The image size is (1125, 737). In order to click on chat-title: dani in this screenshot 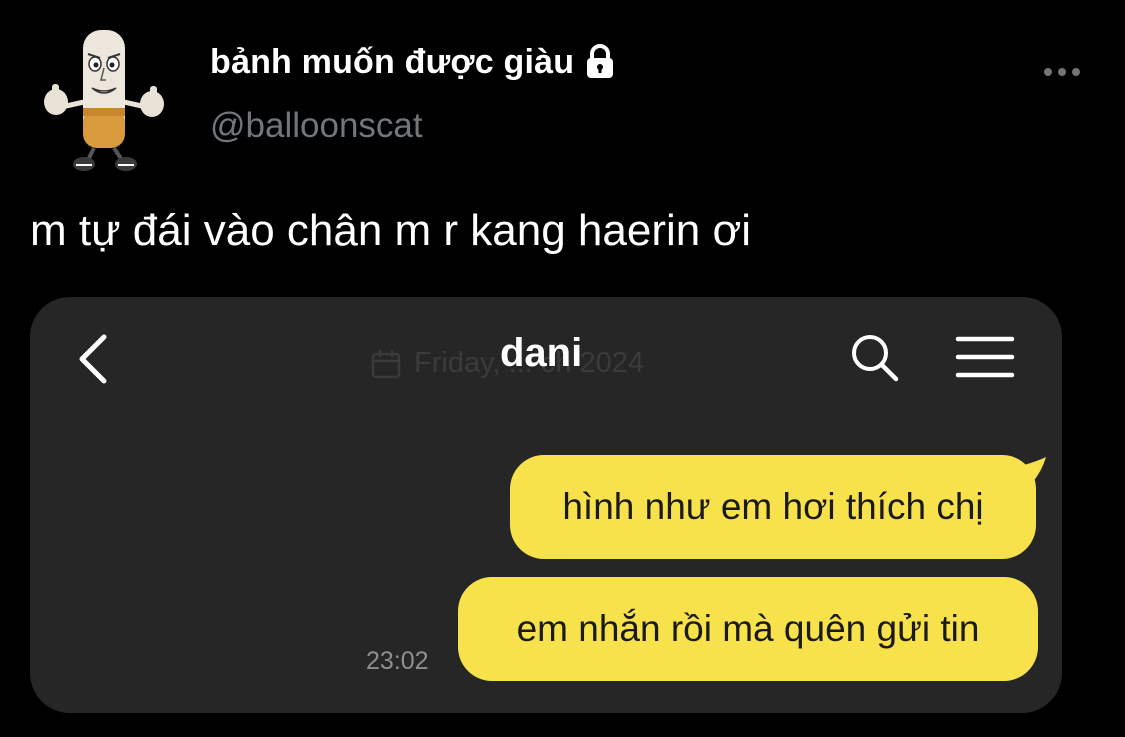, I will do `click(541, 353)`.